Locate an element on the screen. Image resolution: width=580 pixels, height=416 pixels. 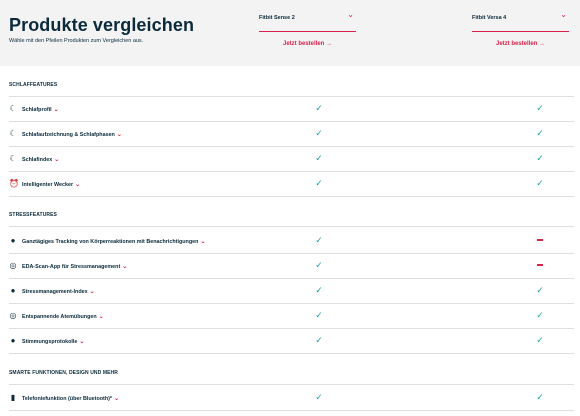
alarm-icon: ⏰ is located at coordinates (14, 183).